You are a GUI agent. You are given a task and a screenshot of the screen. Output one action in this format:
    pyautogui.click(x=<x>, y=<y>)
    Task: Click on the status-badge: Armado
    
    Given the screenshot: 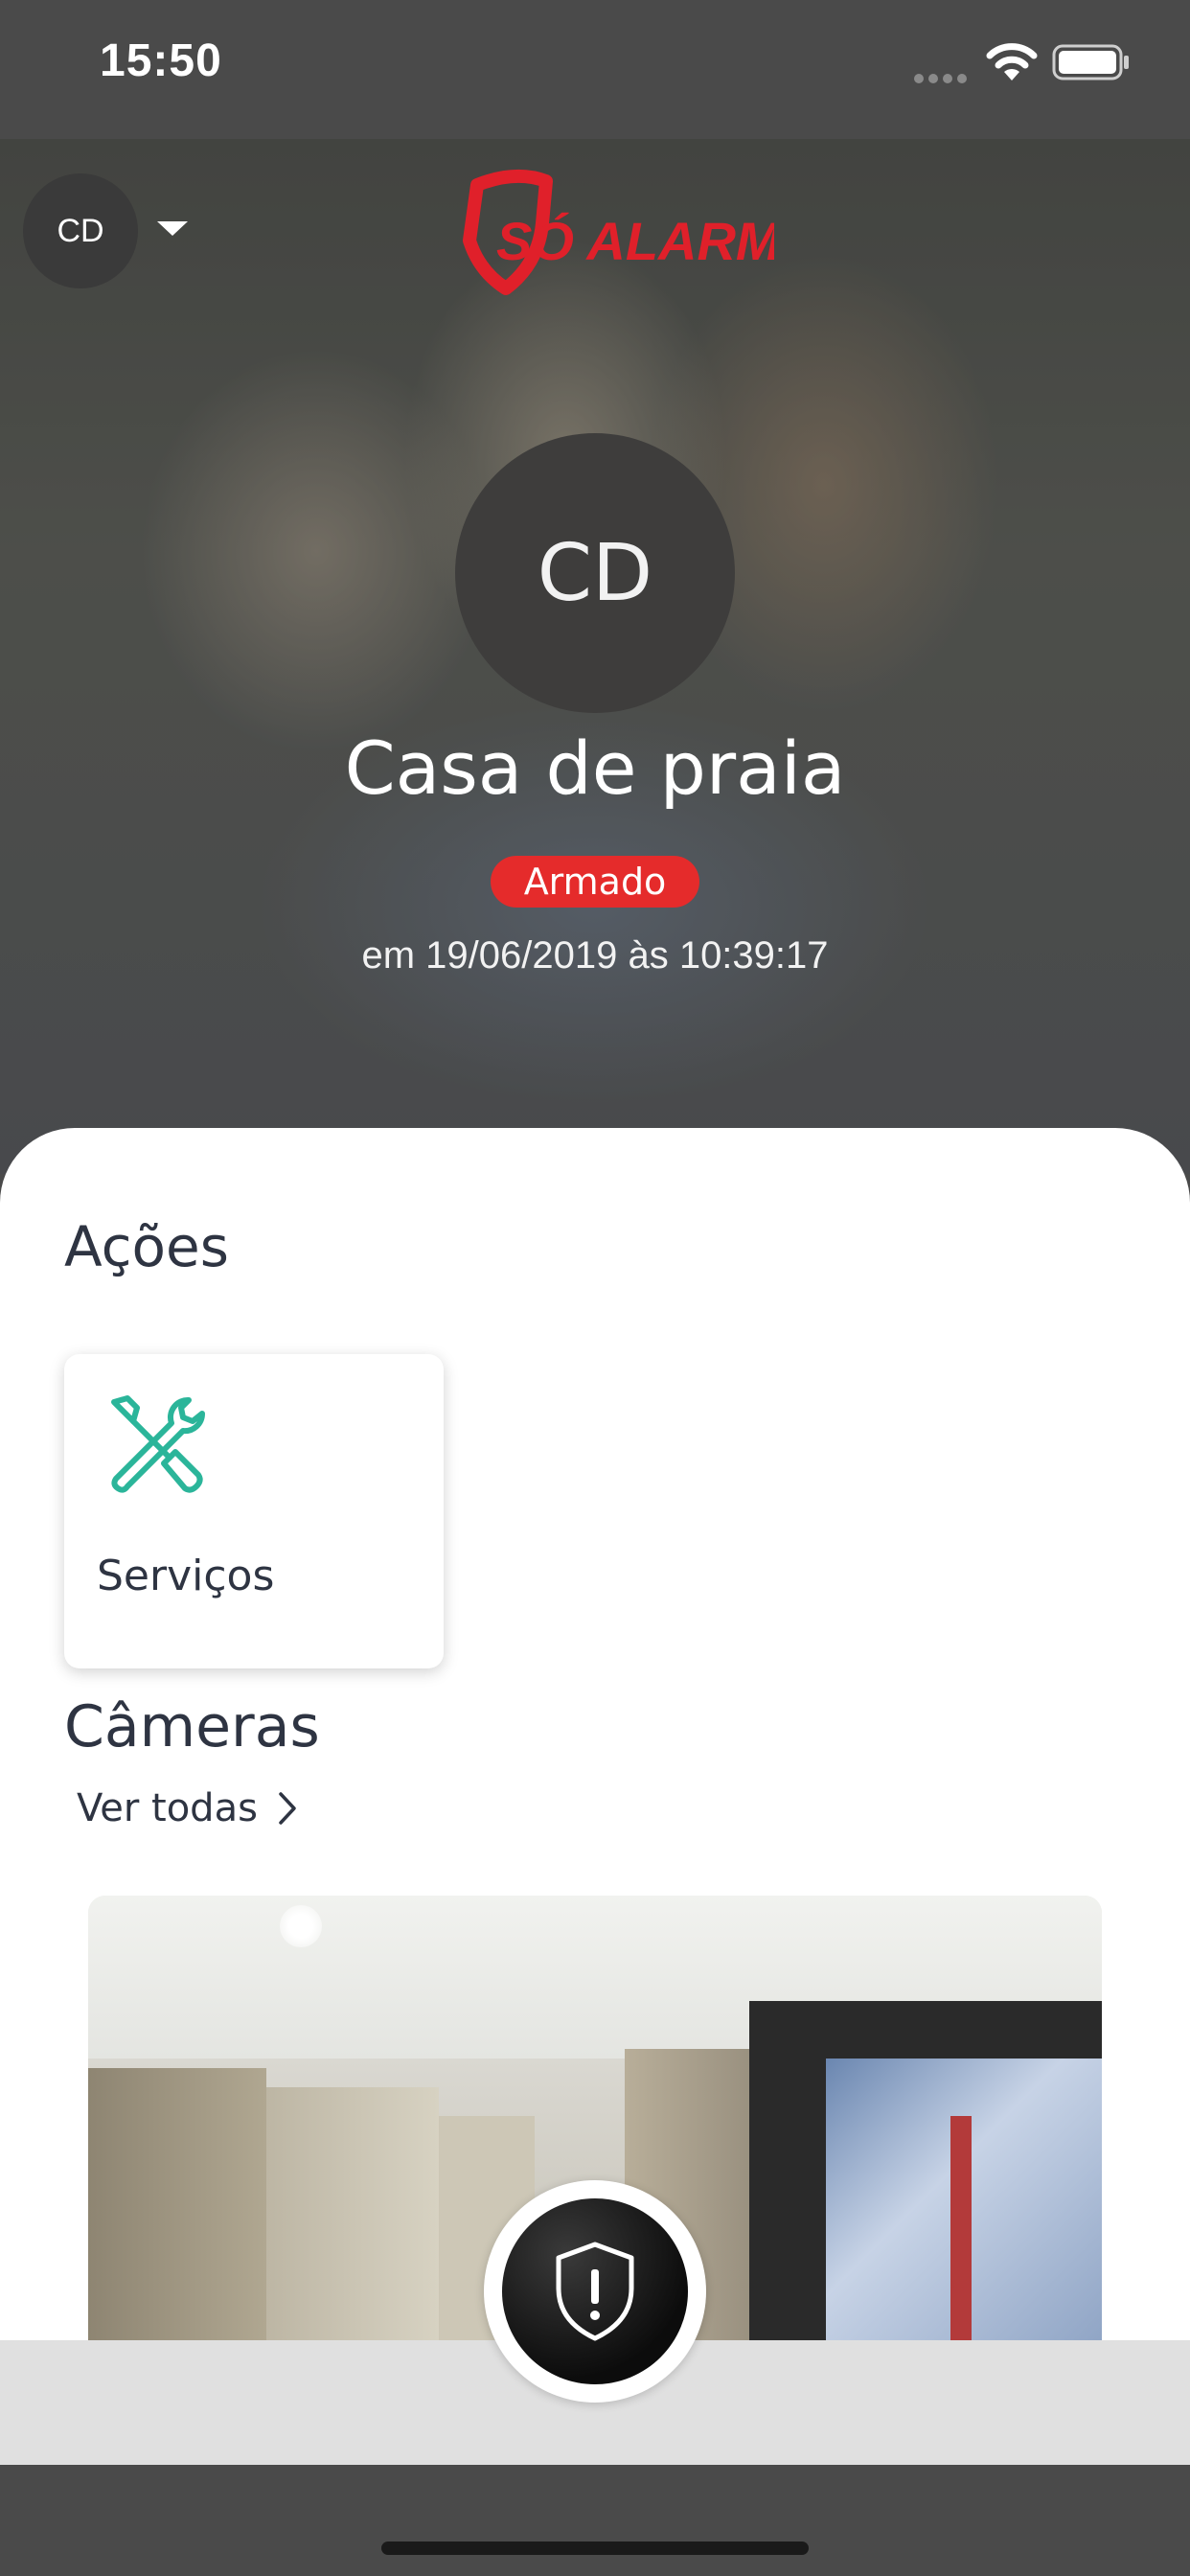 What is the action you would take?
    pyautogui.click(x=595, y=882)
    